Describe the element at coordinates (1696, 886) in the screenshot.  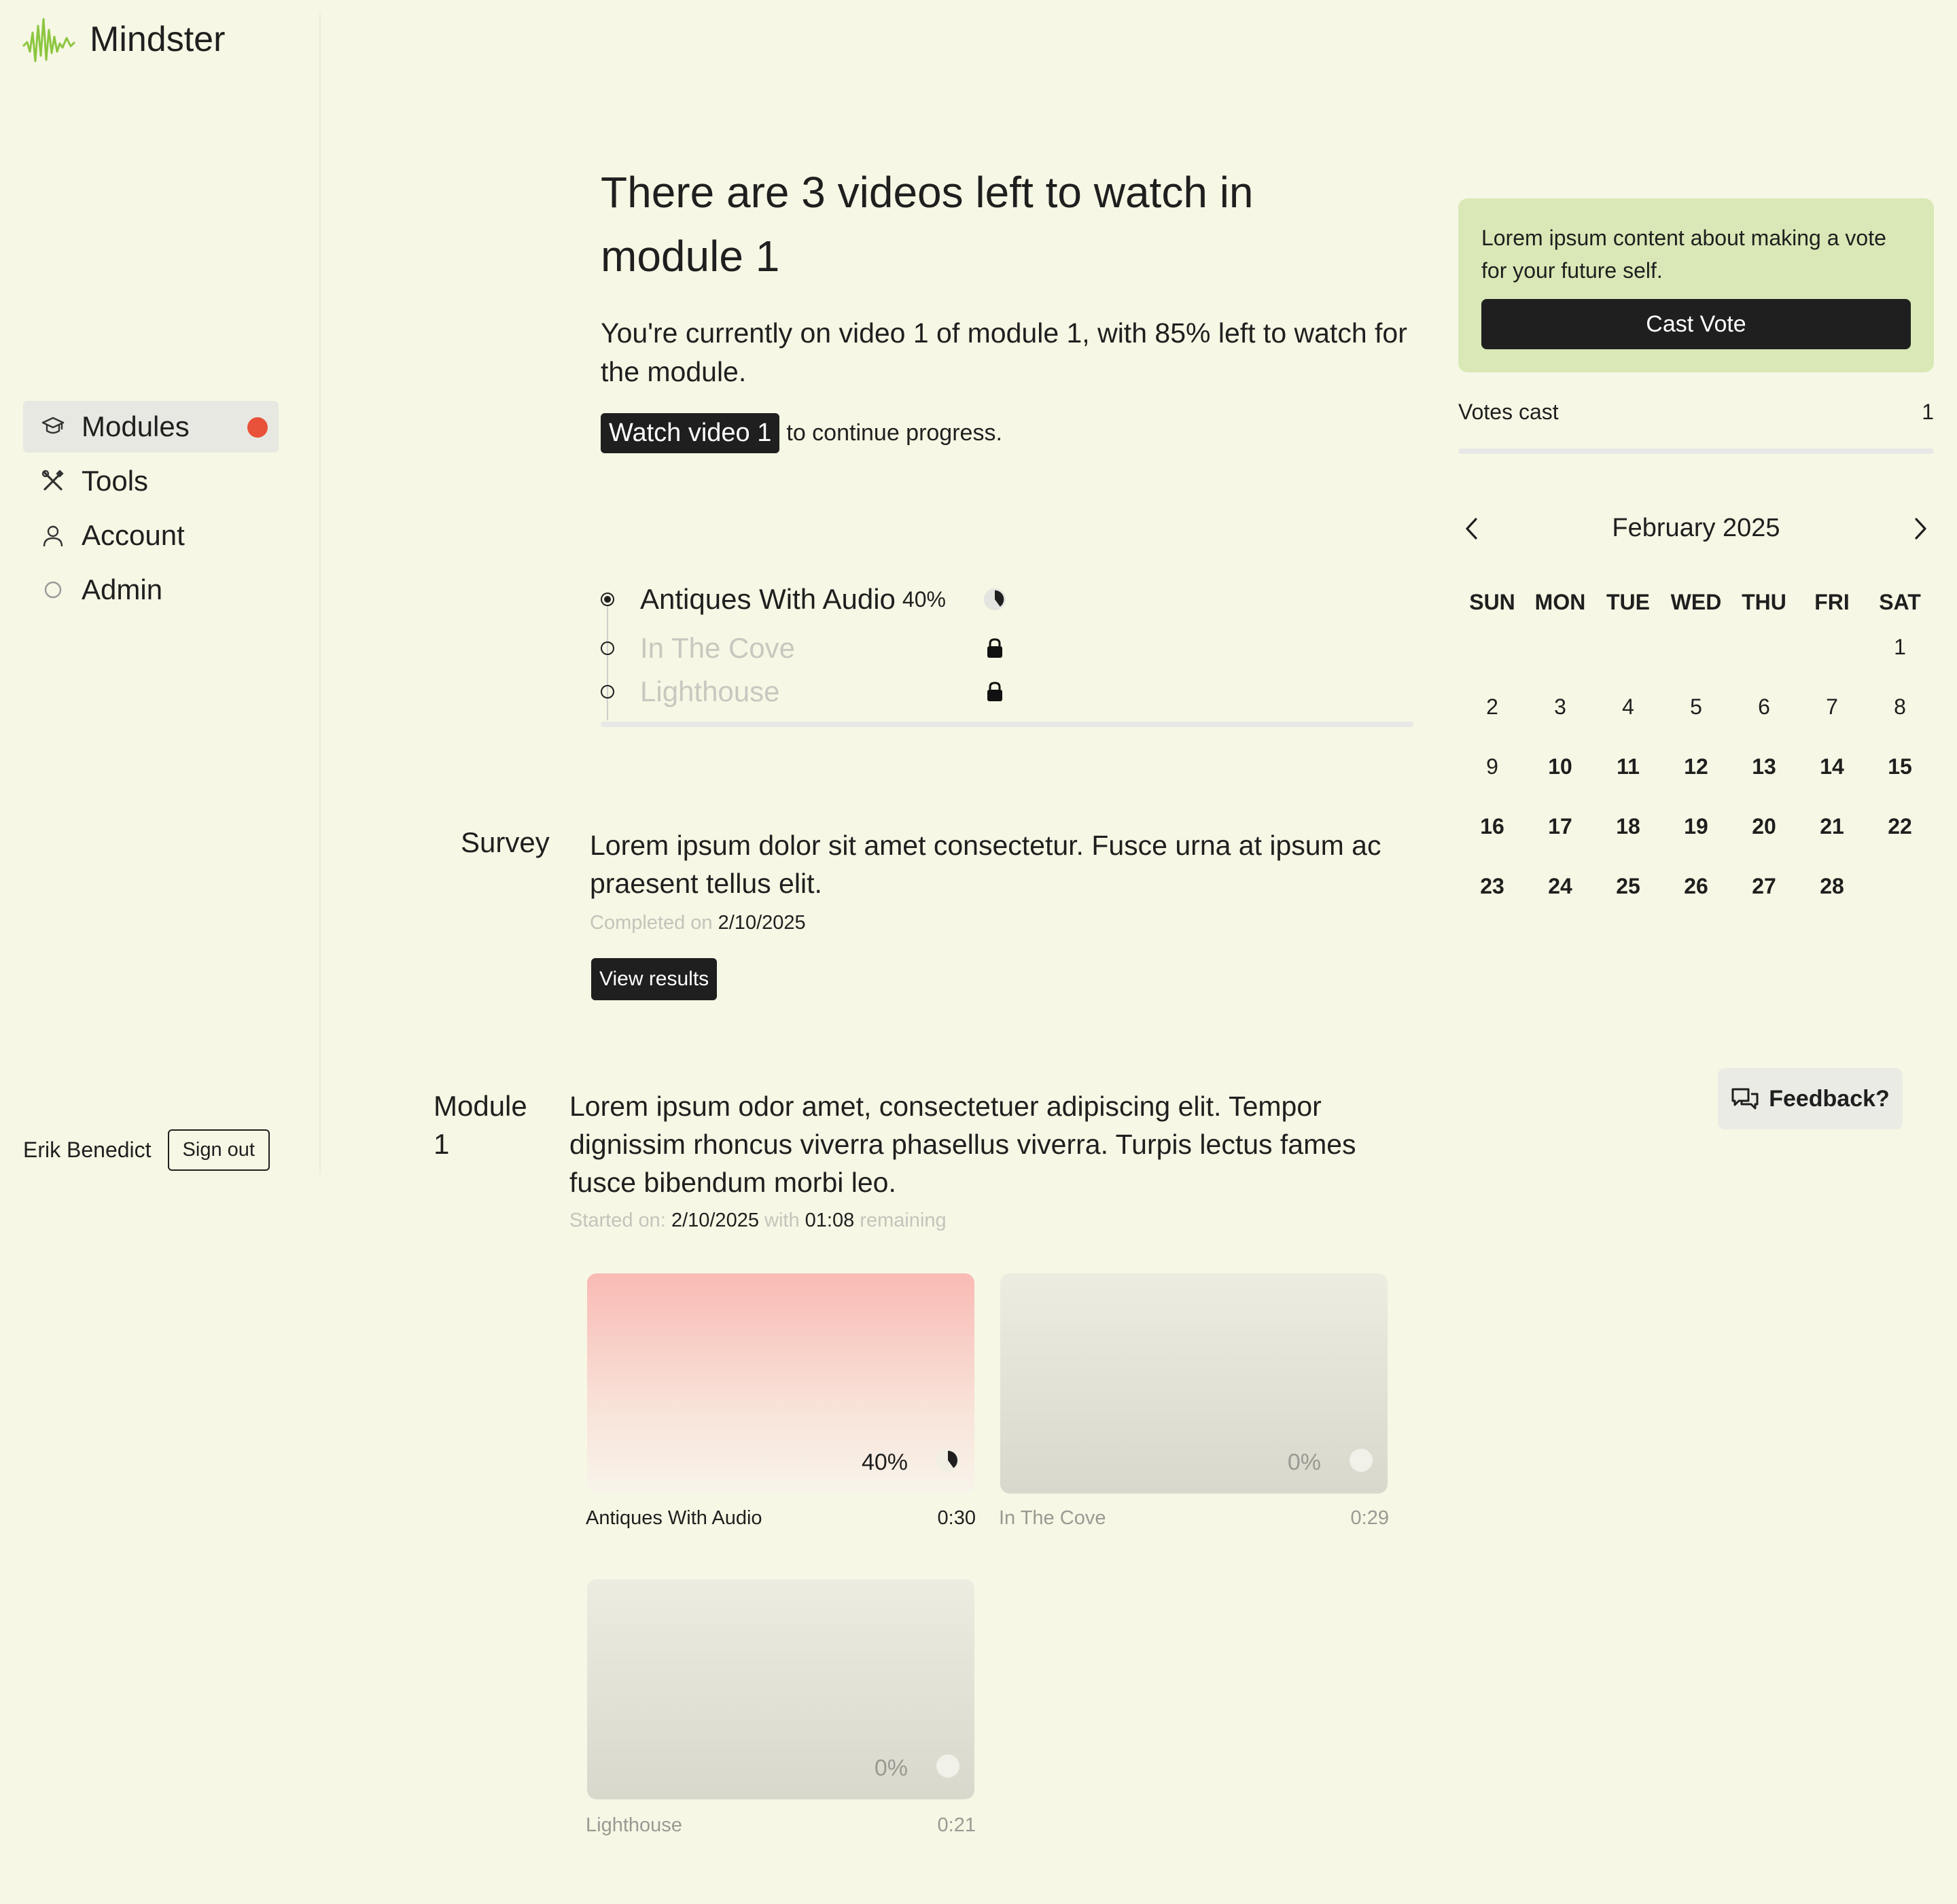
I see `calendar-day: 26` at that location.